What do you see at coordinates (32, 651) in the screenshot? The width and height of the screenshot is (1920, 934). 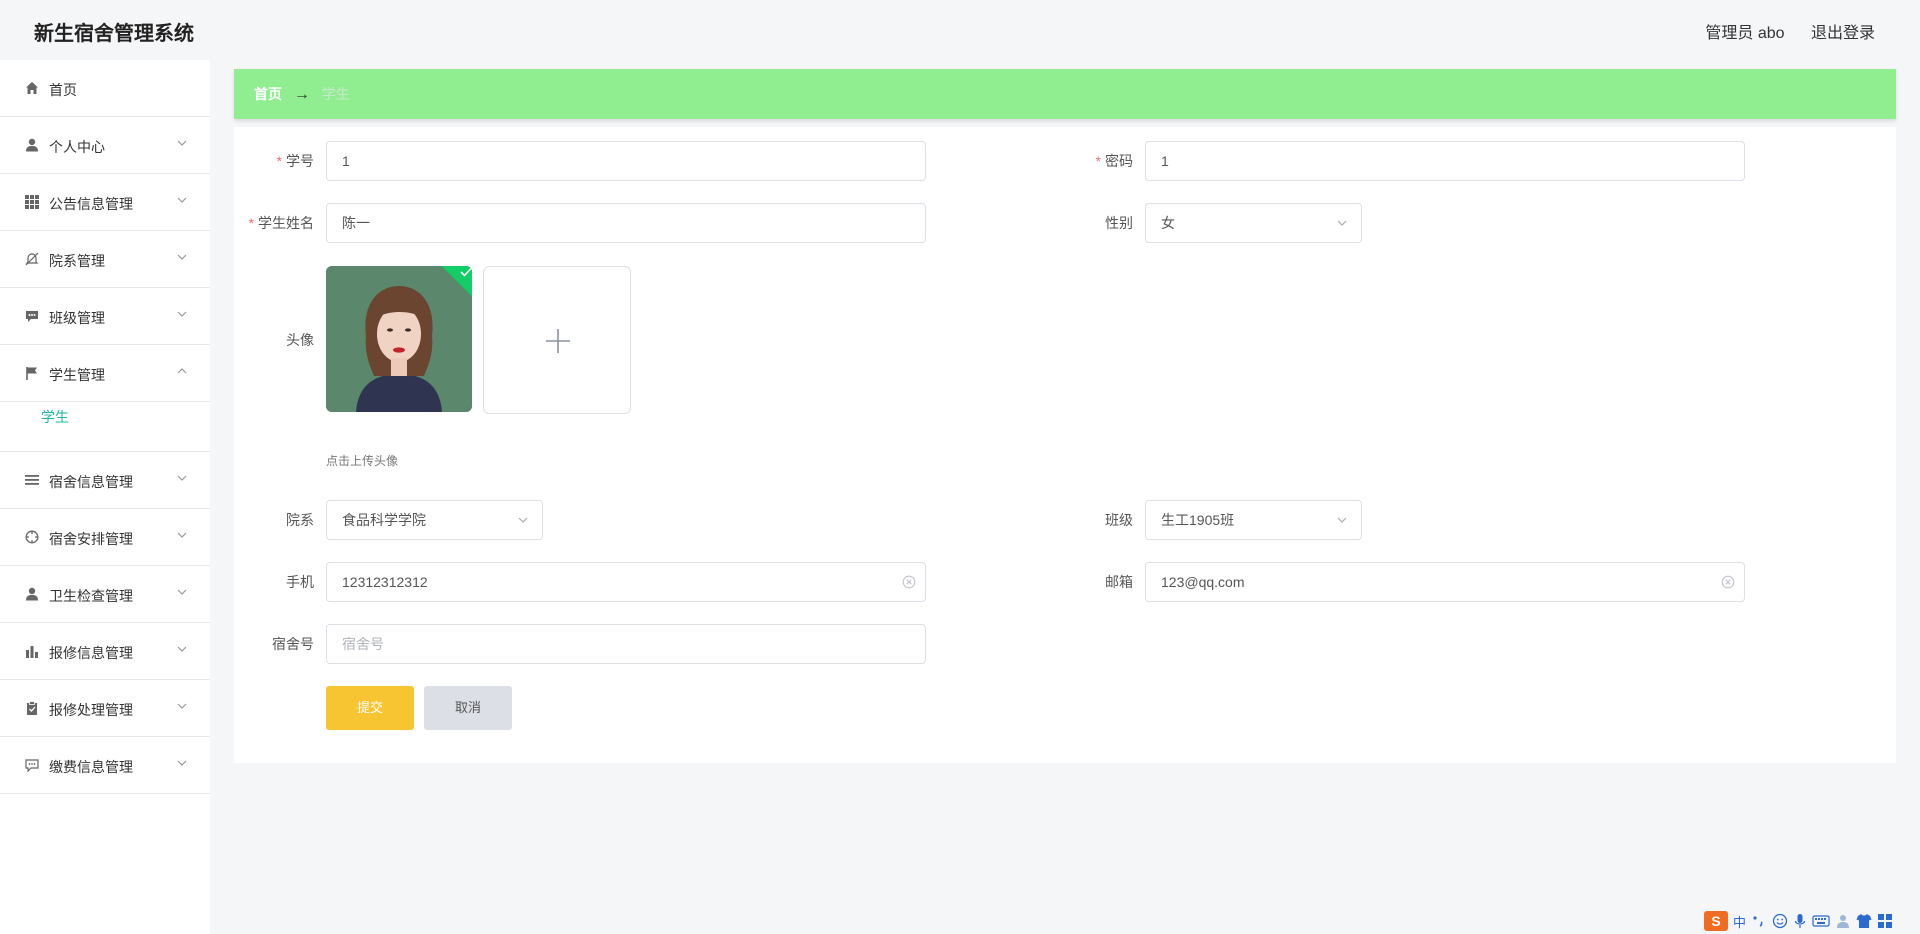 I see `bar-chart-icon` at bounding box center [32, 651].